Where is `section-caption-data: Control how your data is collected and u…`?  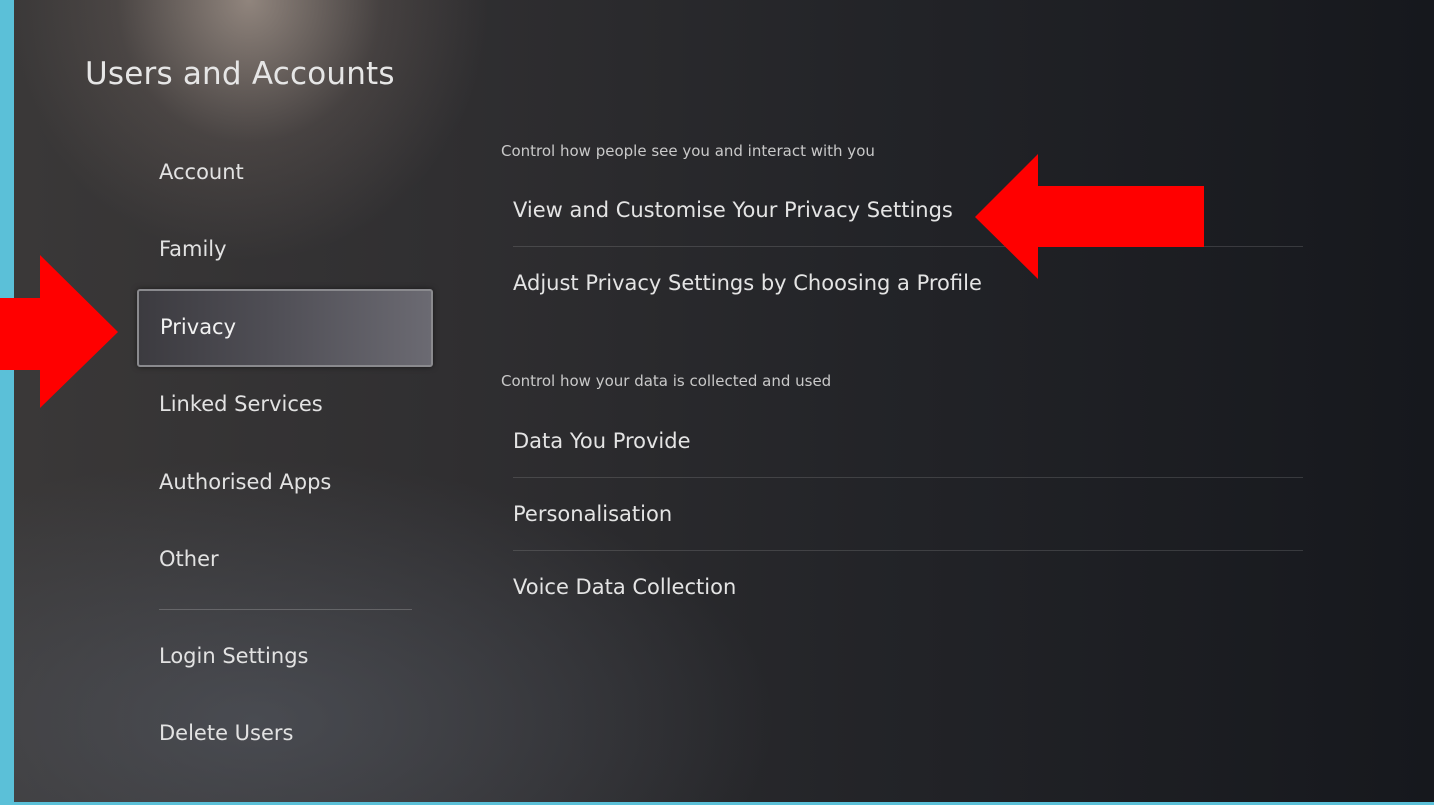 section-caption-data: Control how your data is collected and u… is located at coordinates (666, 381).